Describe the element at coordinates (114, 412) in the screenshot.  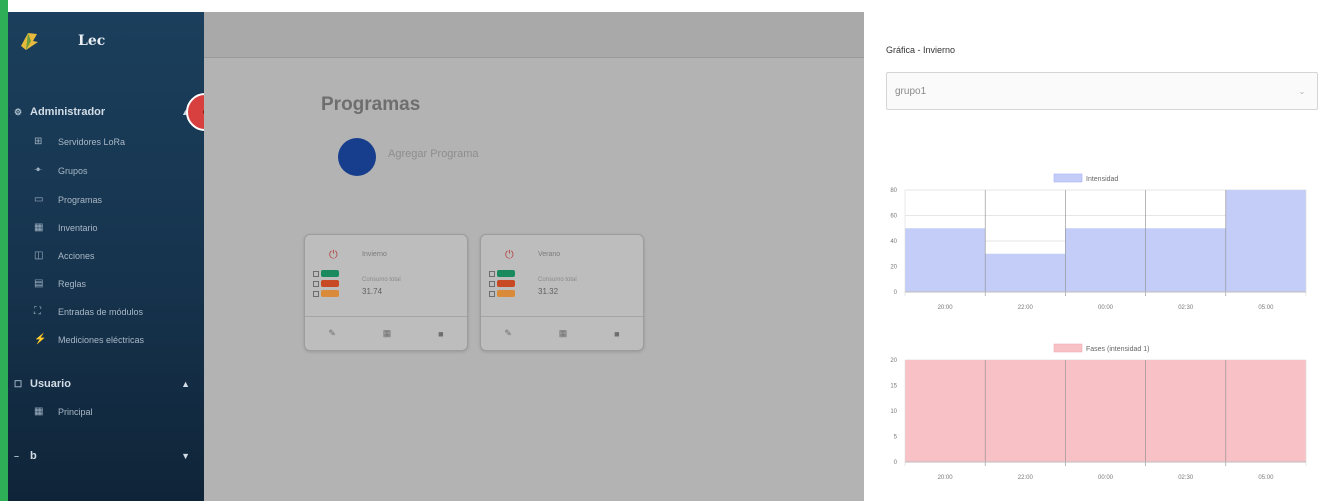
I see `sidebar-item-principal: ▦ Principal` at that location.